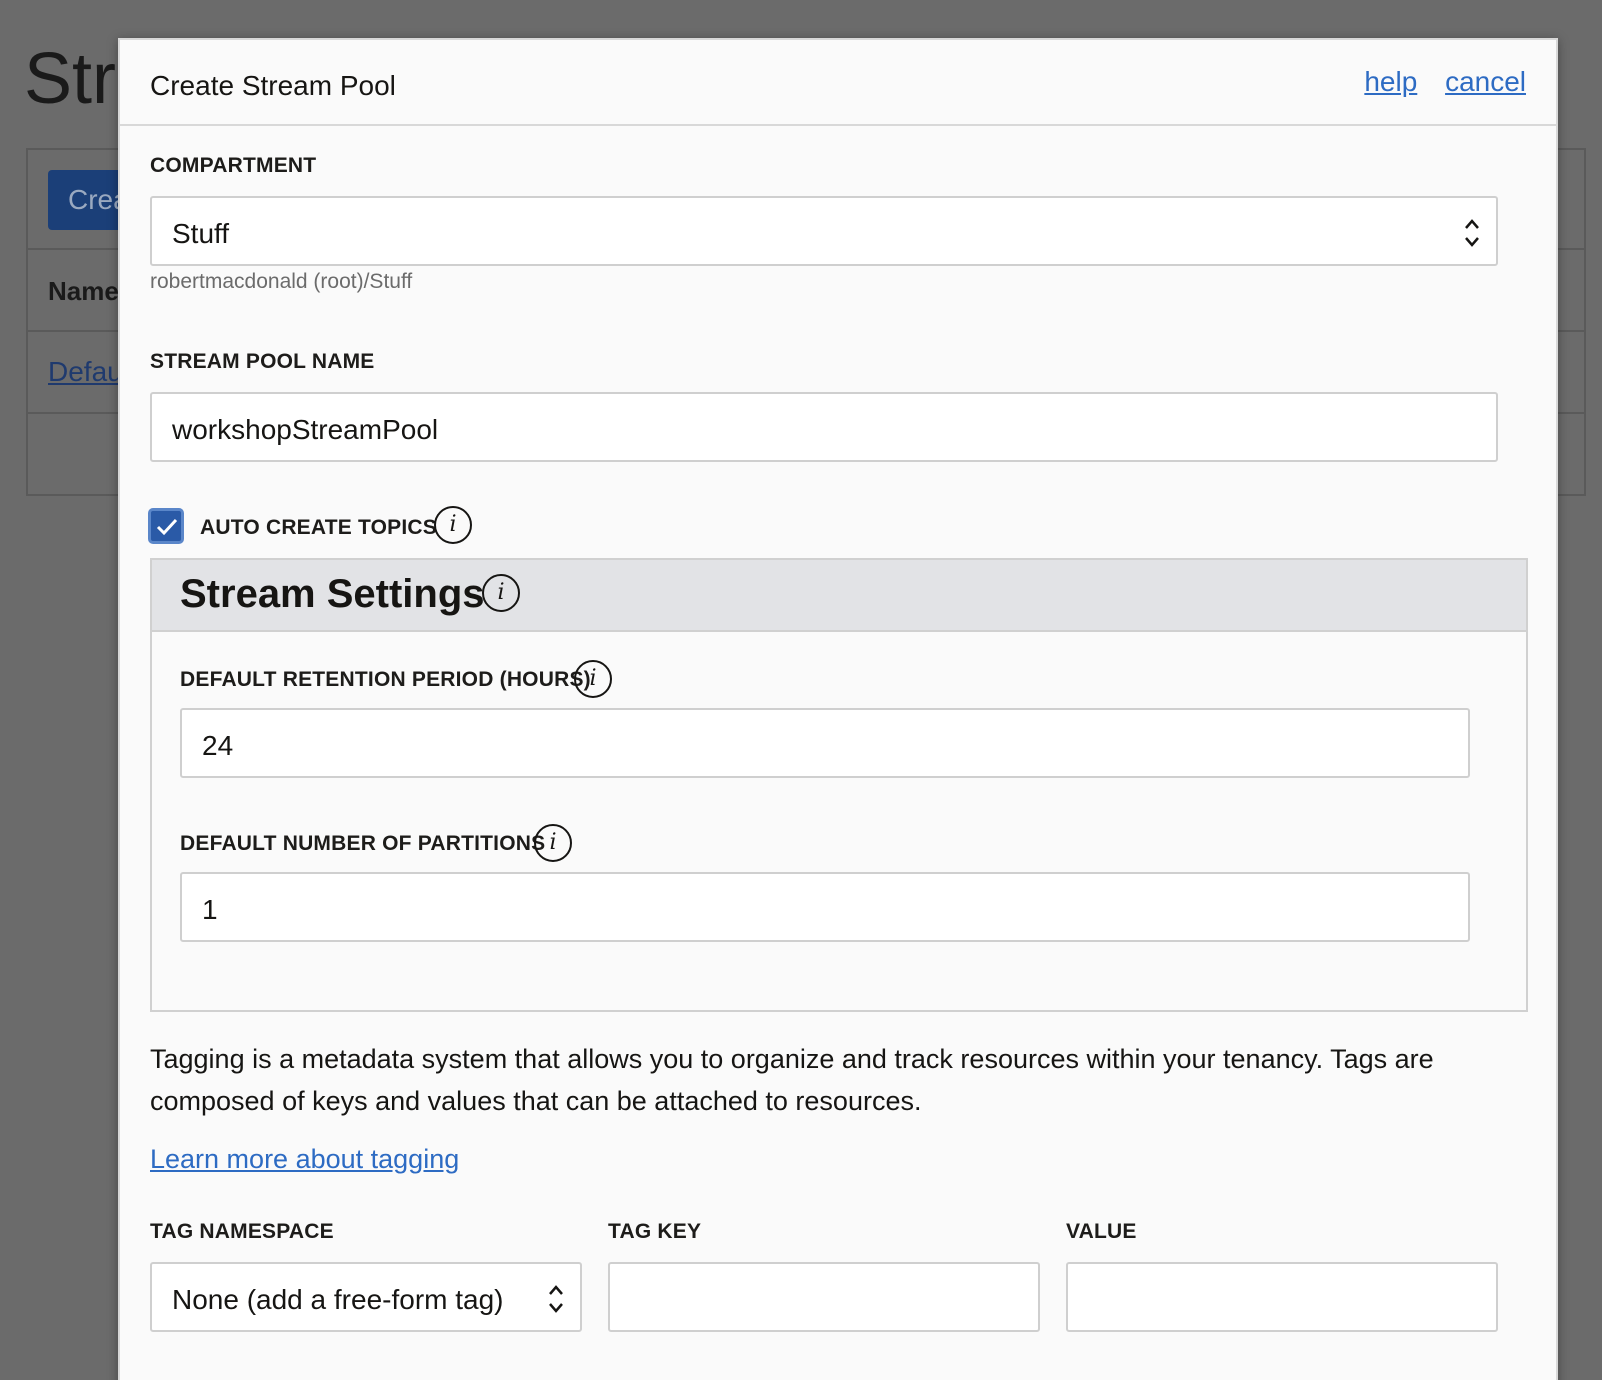  Describe the element at coordinates (201, 233) in the screenshot. I see `compartment-value: Stuff` at that location.